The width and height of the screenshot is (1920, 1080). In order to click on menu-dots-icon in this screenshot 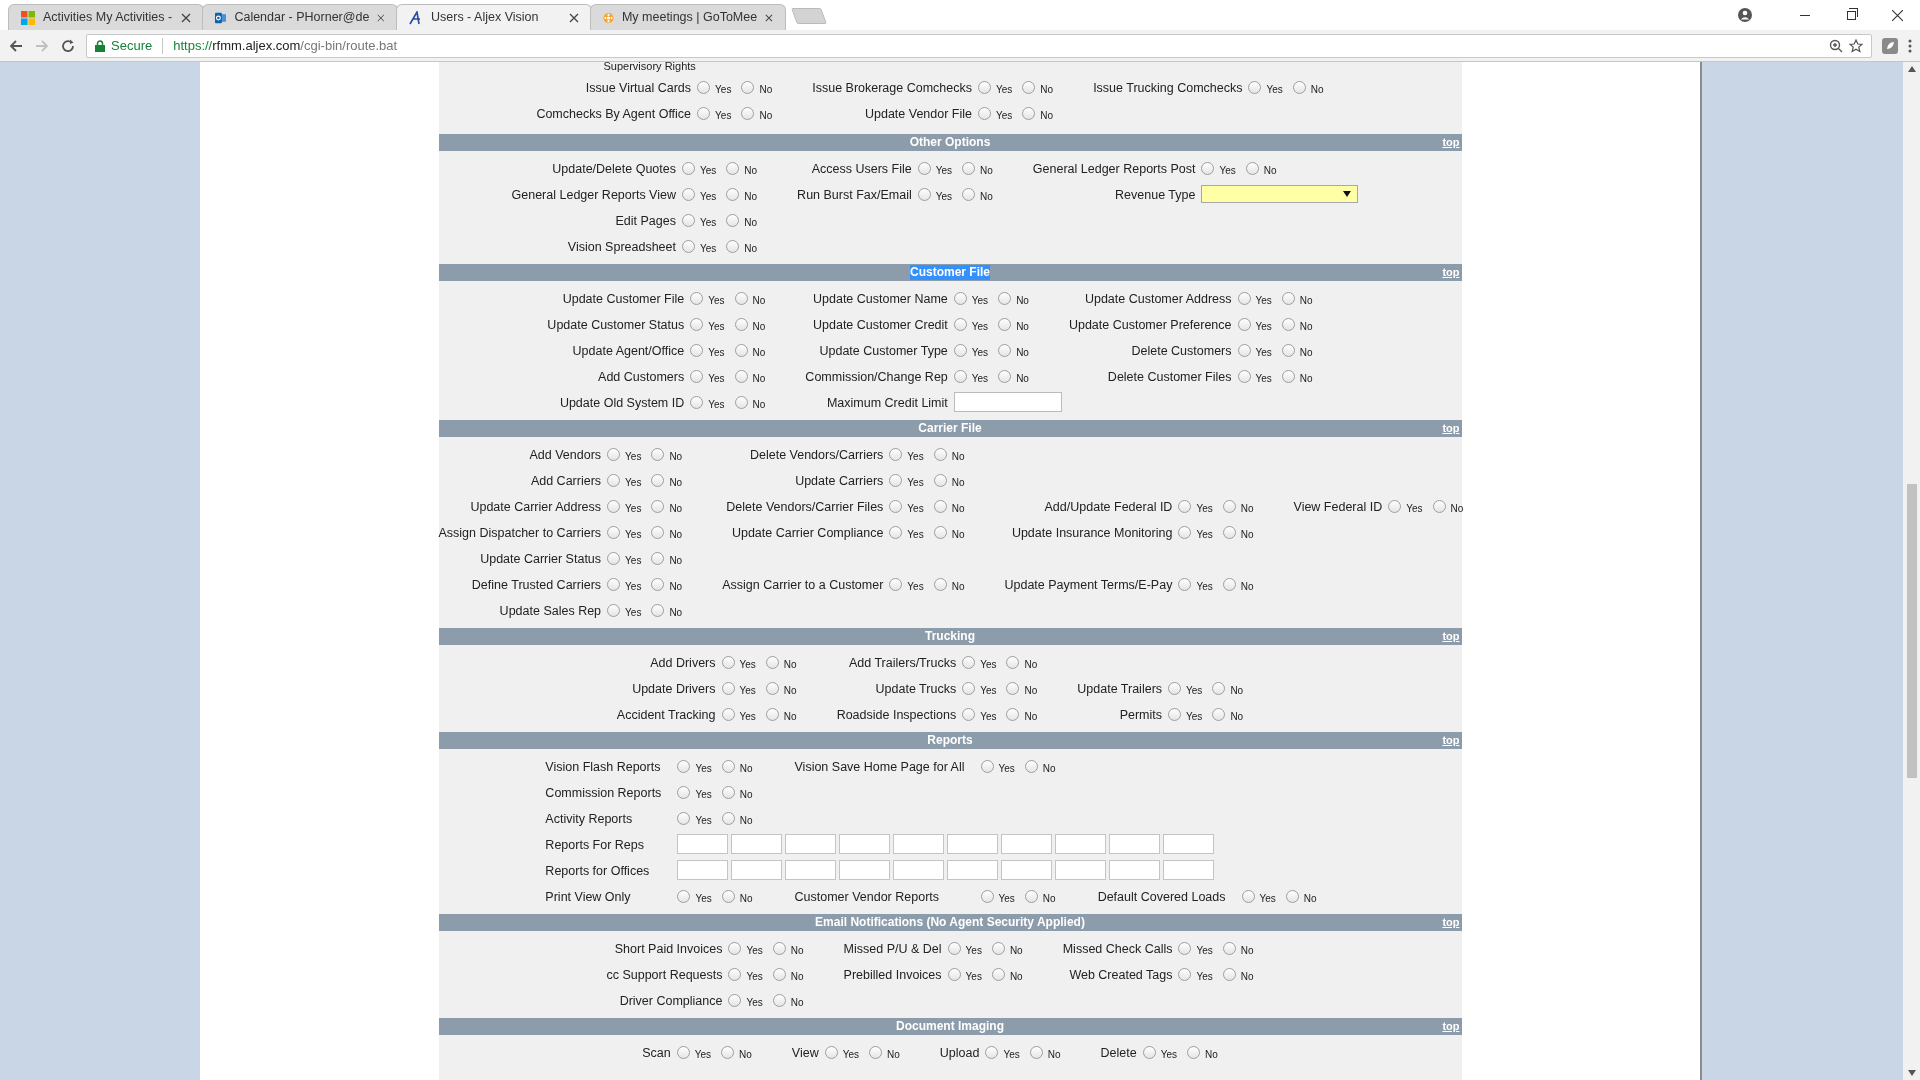, I will do `click(1910, 45)`.